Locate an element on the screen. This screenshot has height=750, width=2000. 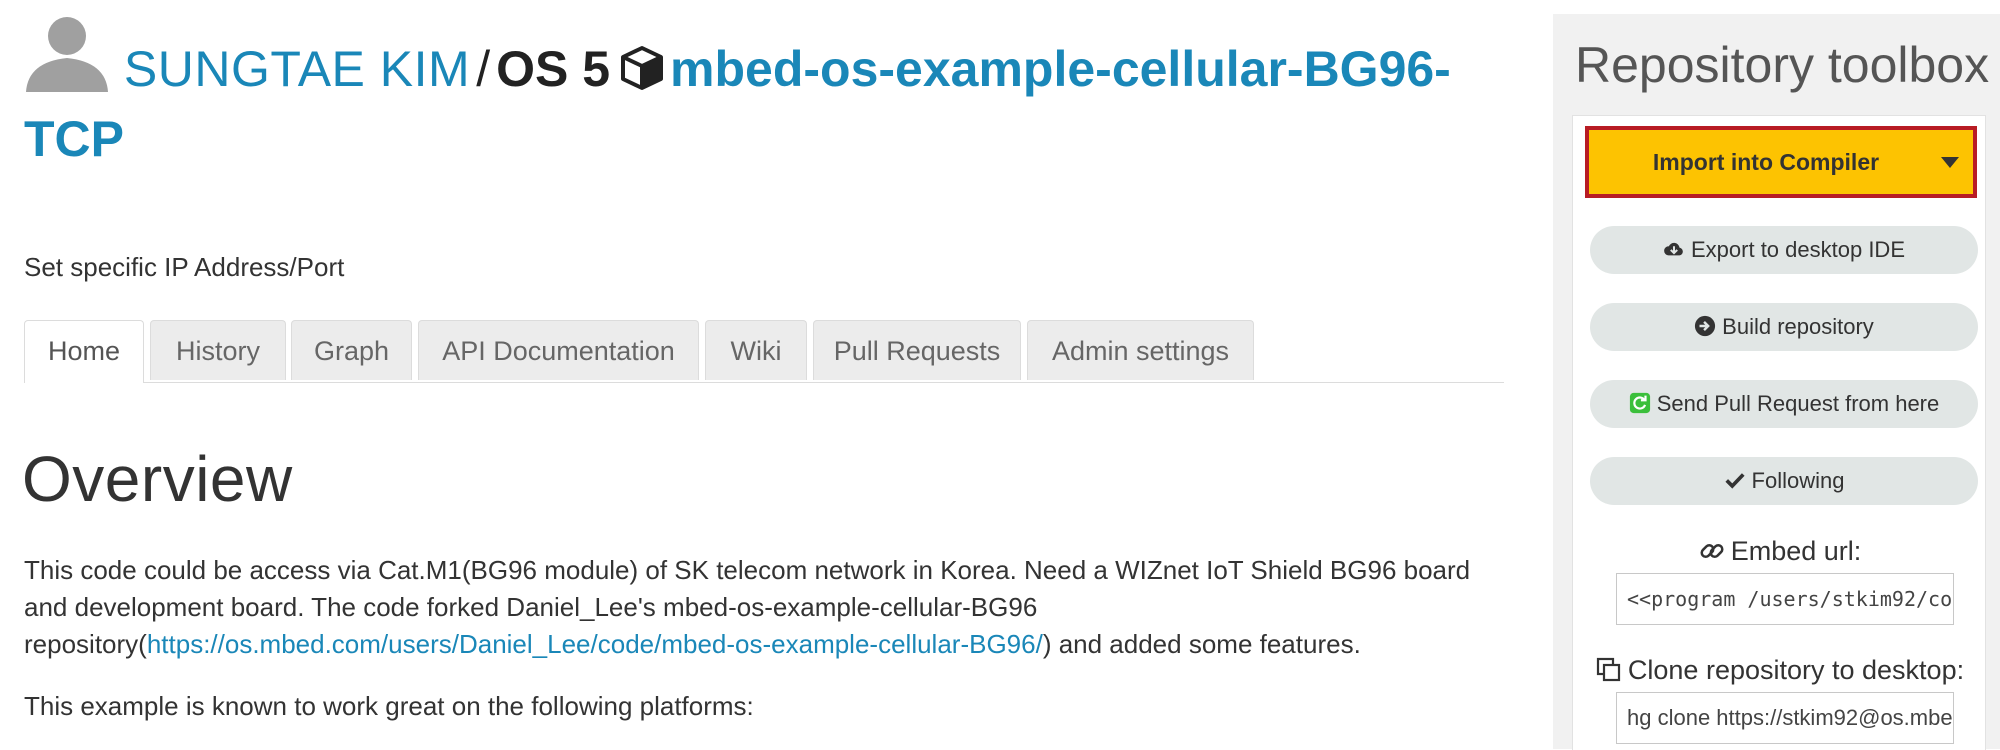
import-button-label: Import into Compiler is located at coordinates (1766, 162).